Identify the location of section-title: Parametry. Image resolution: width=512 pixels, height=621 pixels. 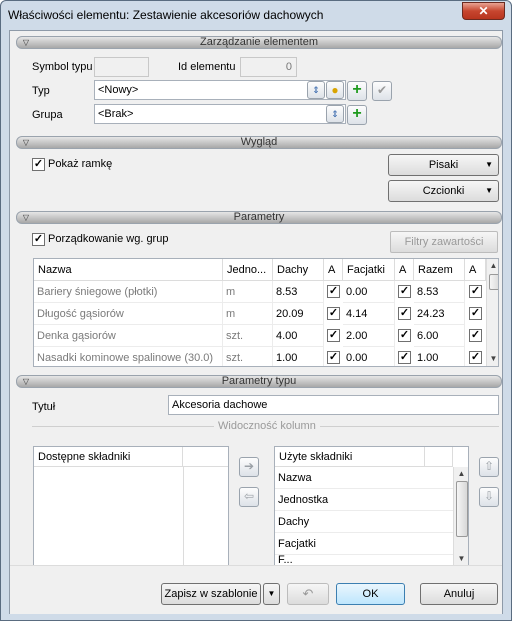
(259, 217).